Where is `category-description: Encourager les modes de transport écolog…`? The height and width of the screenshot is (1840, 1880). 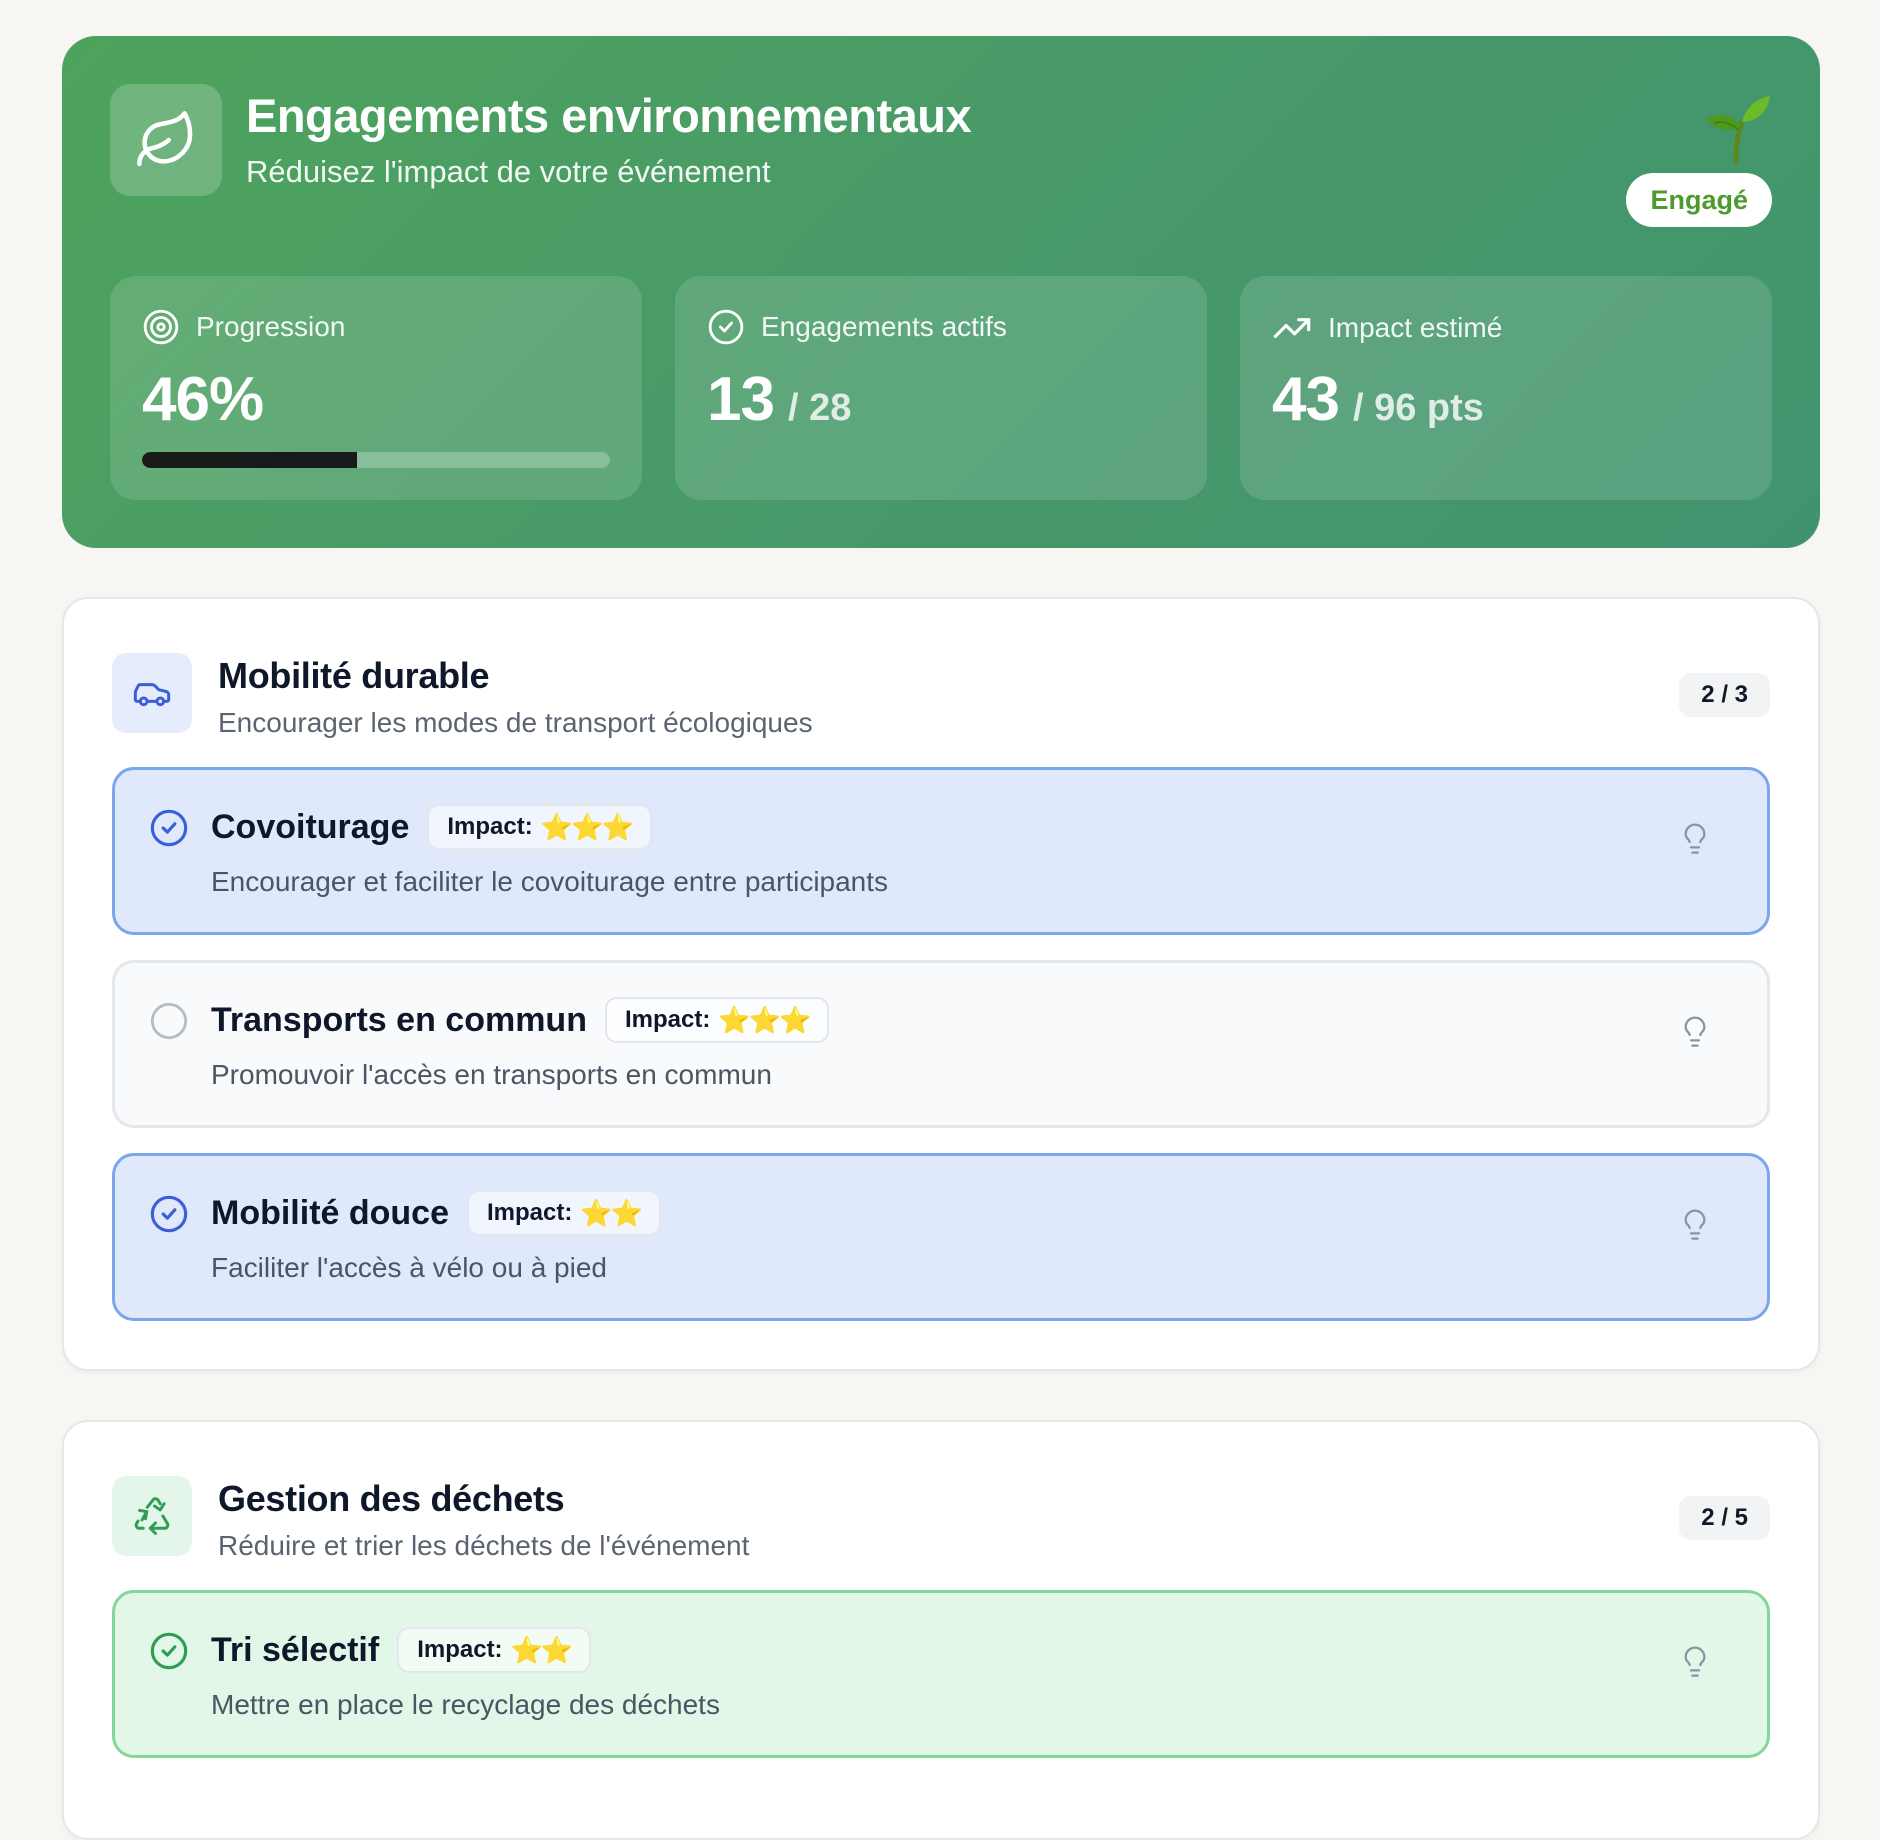 category-description: Encourager les modes de transport écolog… is located at coordinates (515, 722).